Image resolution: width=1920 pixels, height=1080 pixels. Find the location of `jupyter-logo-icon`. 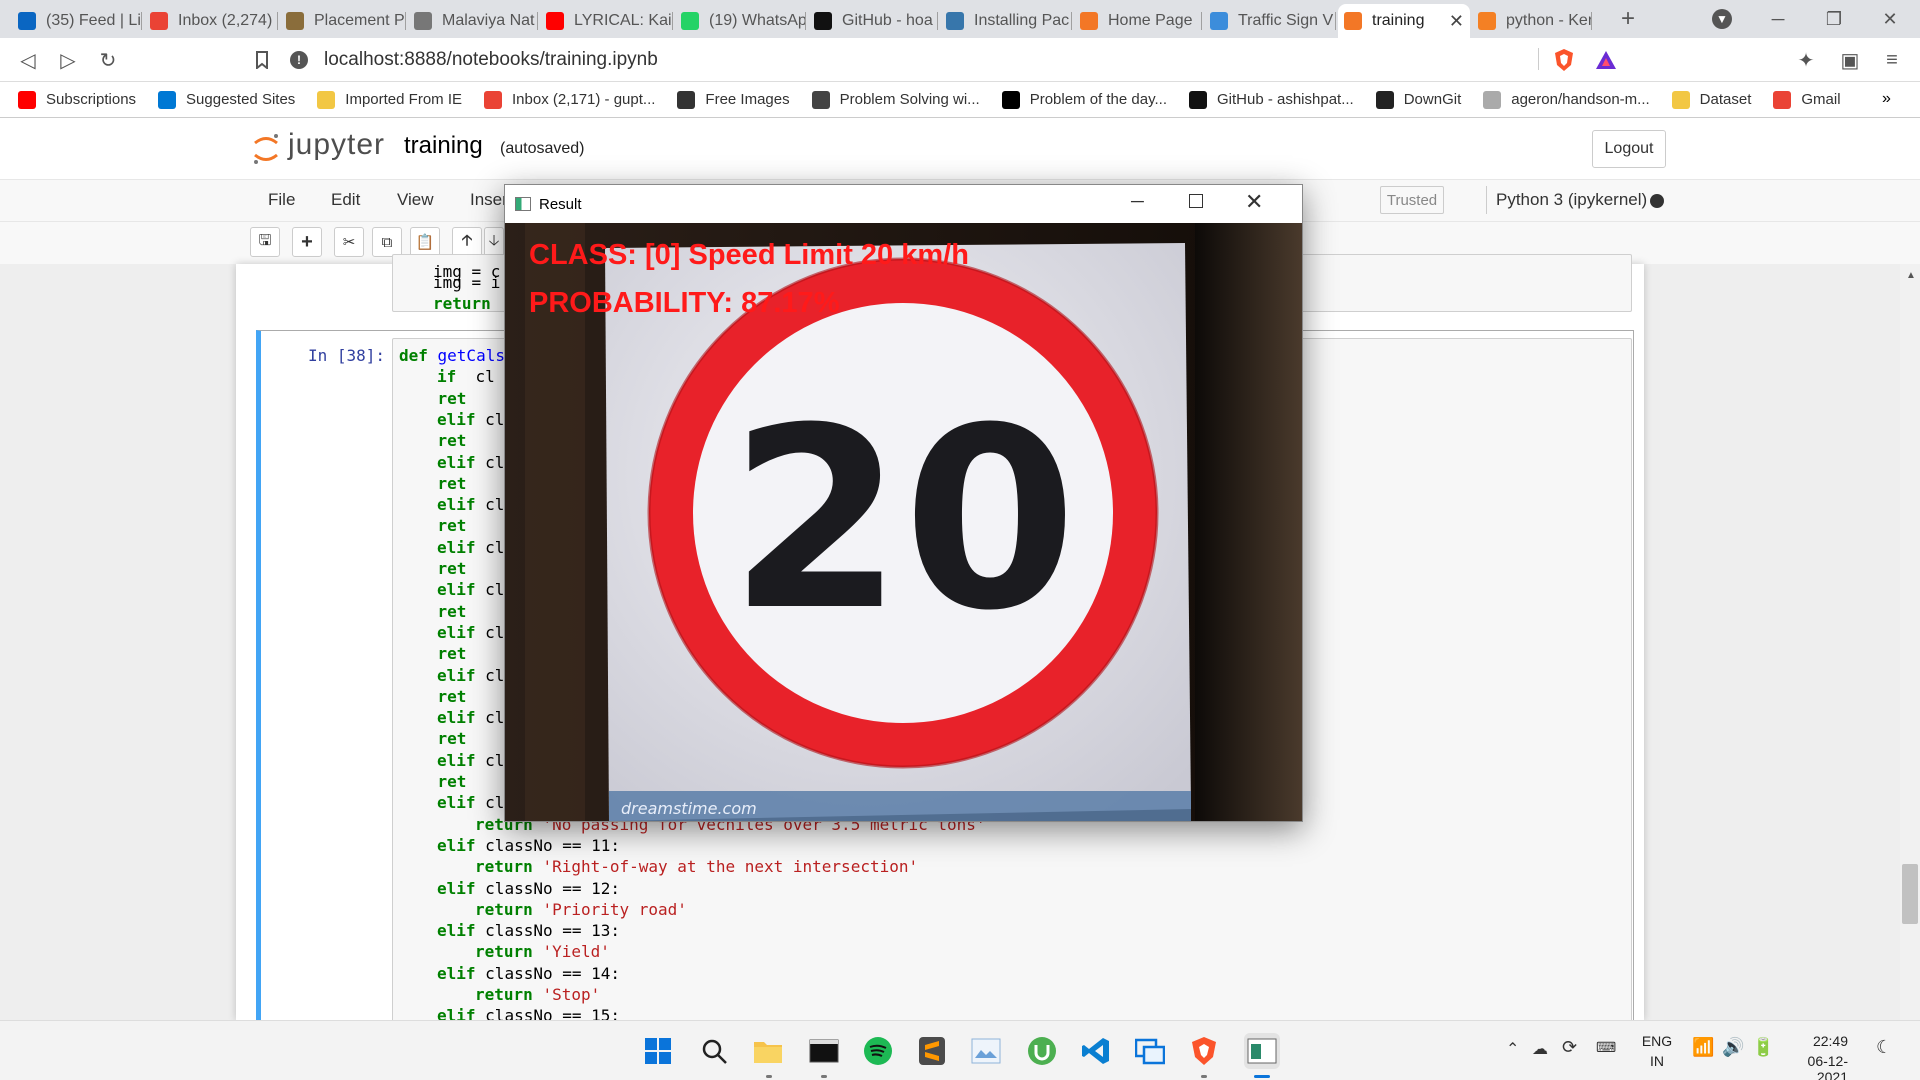

jupyter-logo-icon is located at coordinates (266, 149).